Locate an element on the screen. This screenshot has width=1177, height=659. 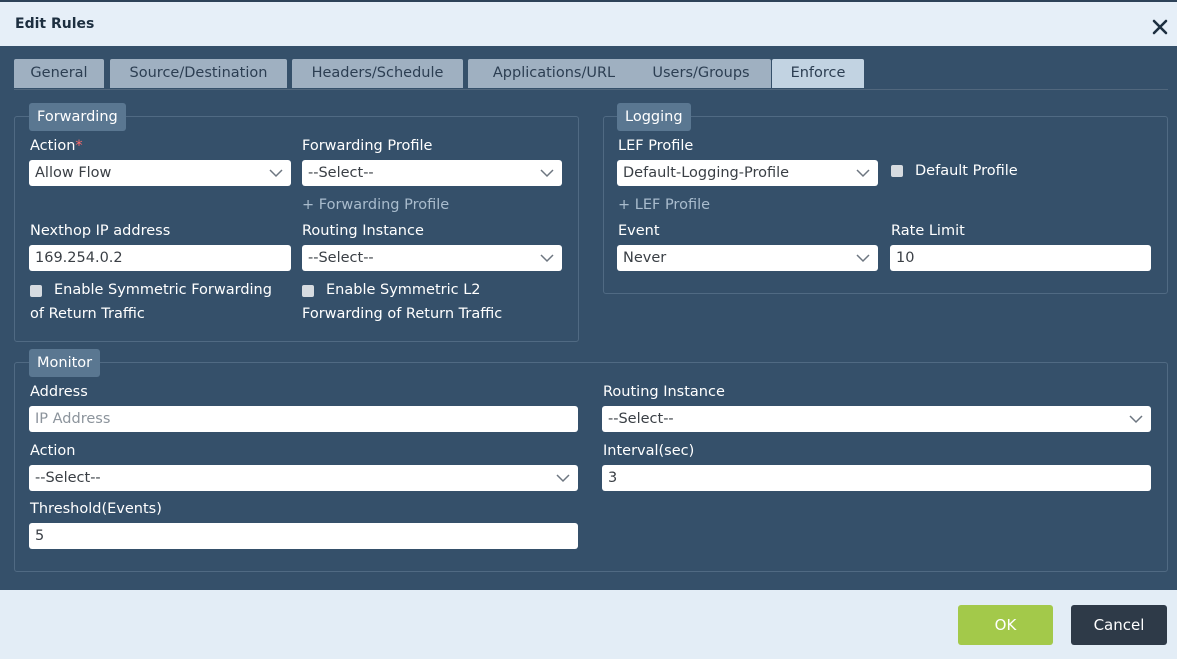
tab-users-groups: Users/Groups is located at coordinates (701, 73).